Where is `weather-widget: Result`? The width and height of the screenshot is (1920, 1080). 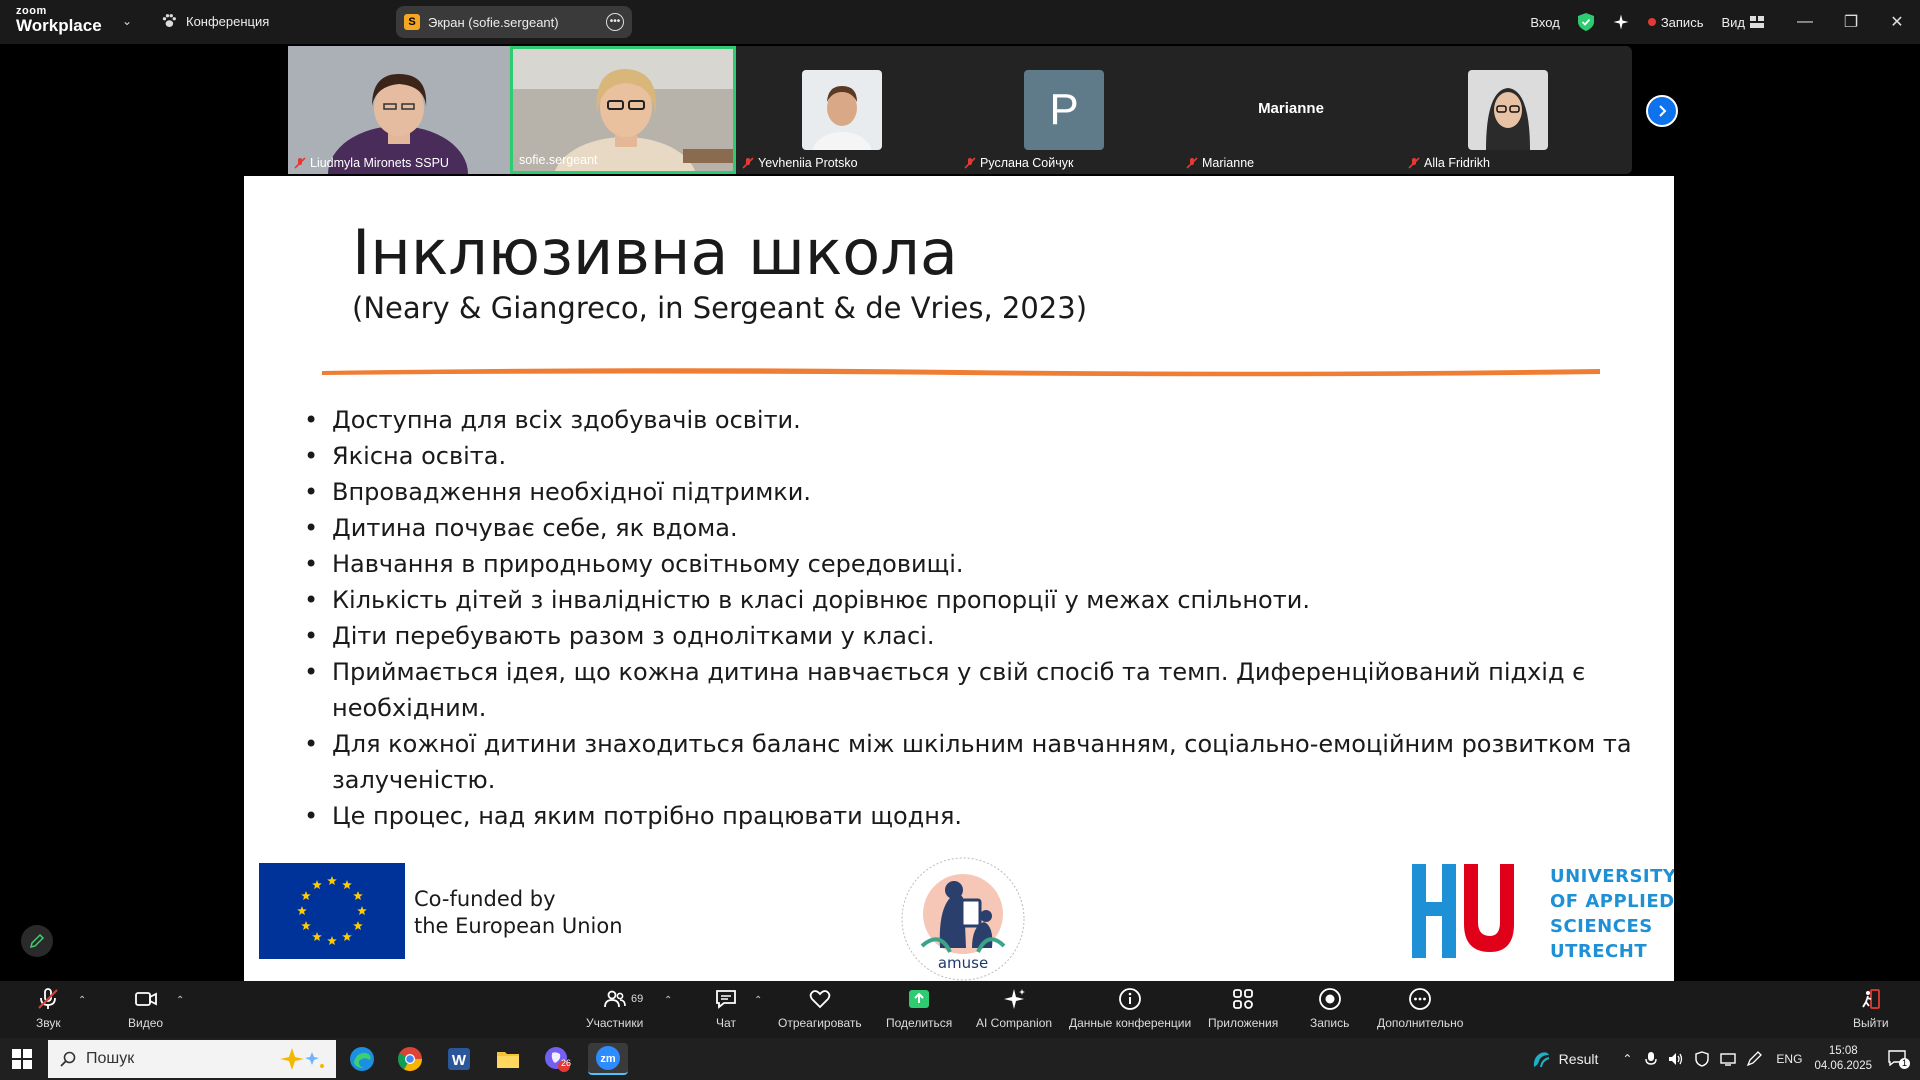 weather-widget: Result is located at coordinates (1564, 1059).